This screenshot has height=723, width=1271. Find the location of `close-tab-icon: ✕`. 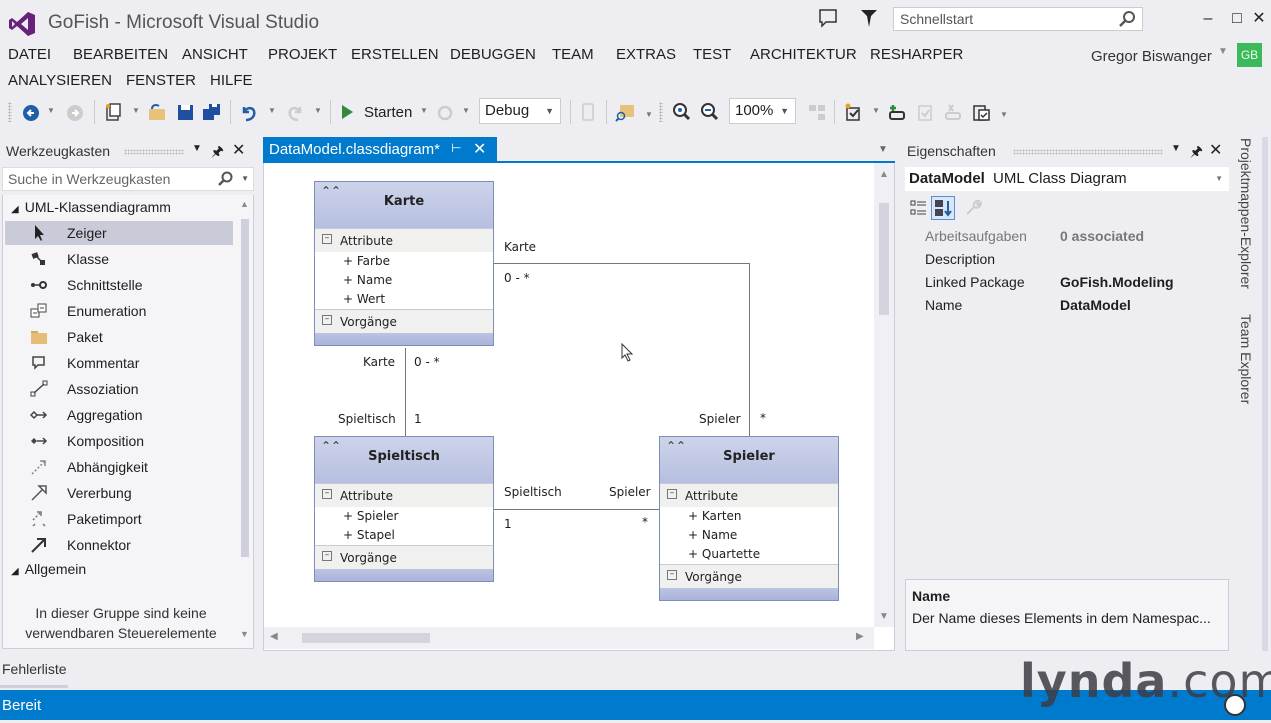

close-tab-icon: ✕ is located at coordinates (479, 149).